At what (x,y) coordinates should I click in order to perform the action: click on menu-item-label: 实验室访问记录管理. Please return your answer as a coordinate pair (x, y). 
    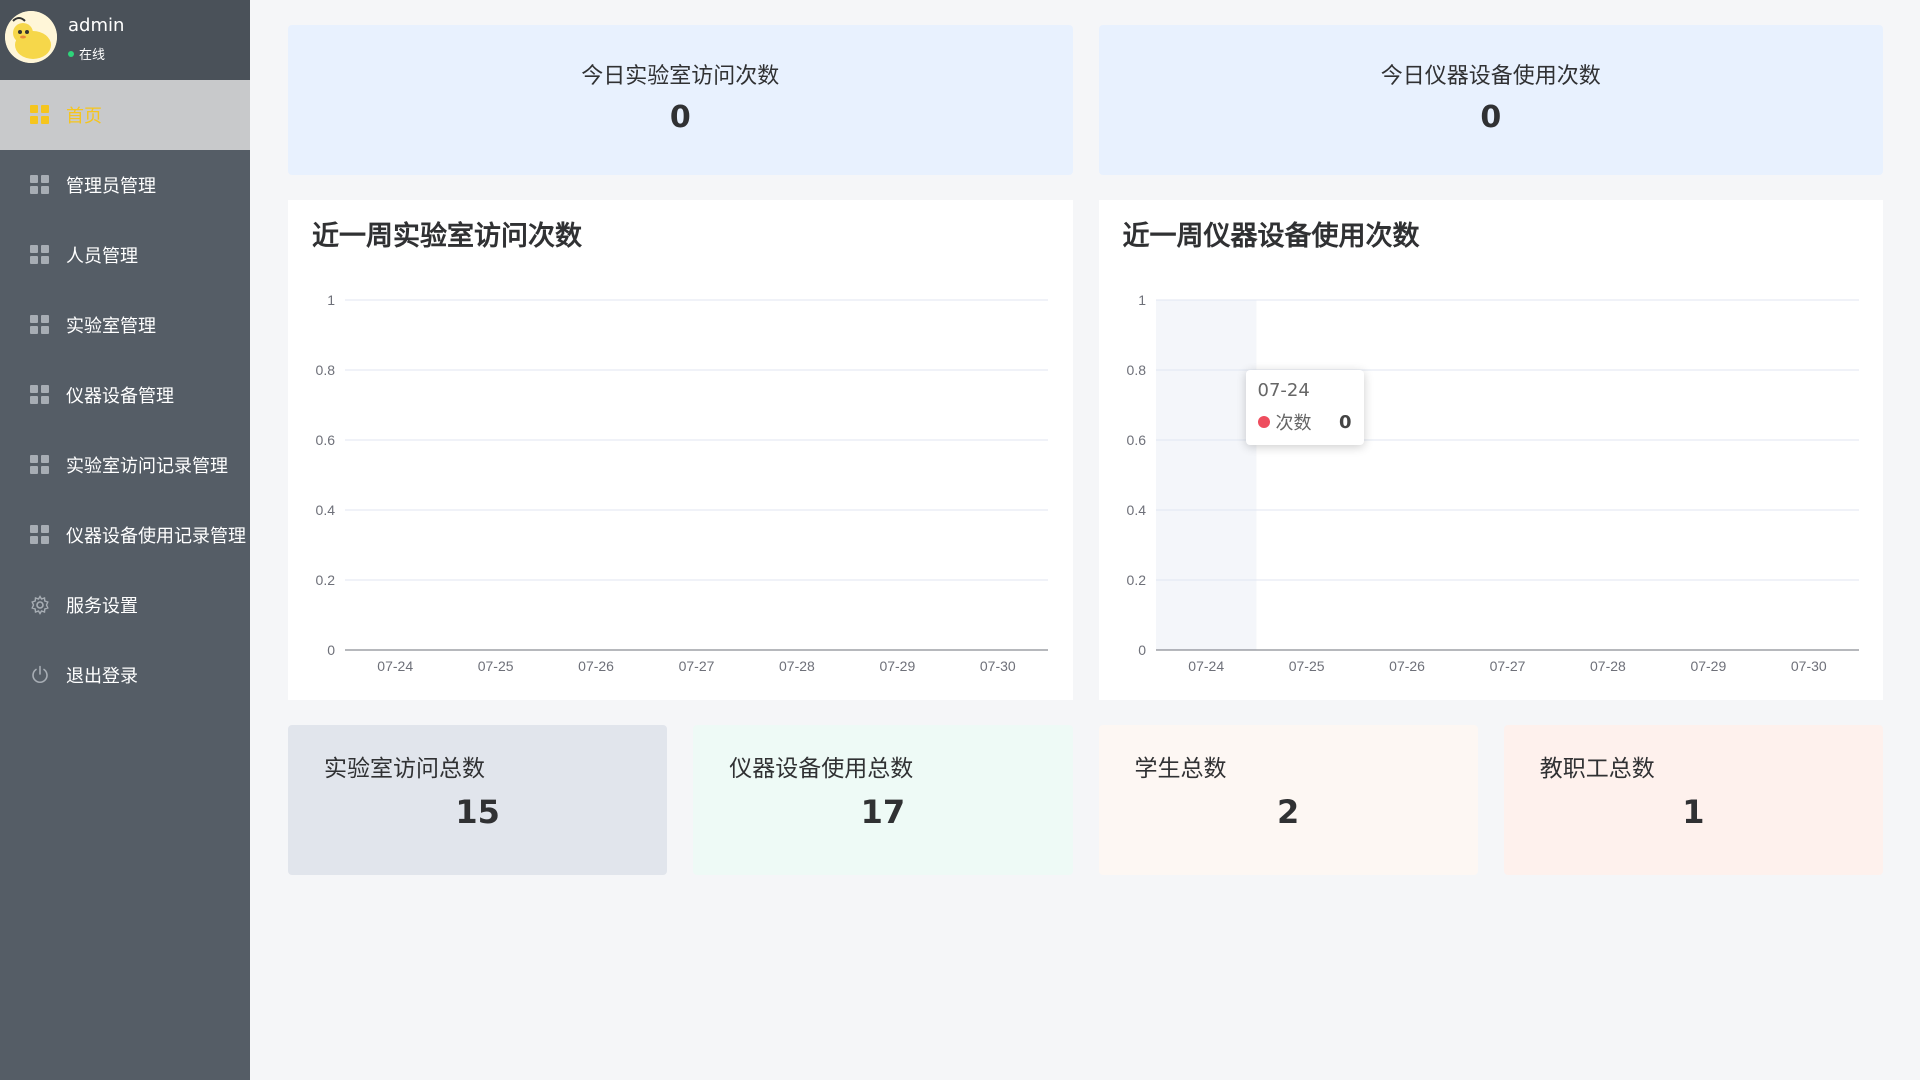
    Looking at the image, I should click on (147, 466).